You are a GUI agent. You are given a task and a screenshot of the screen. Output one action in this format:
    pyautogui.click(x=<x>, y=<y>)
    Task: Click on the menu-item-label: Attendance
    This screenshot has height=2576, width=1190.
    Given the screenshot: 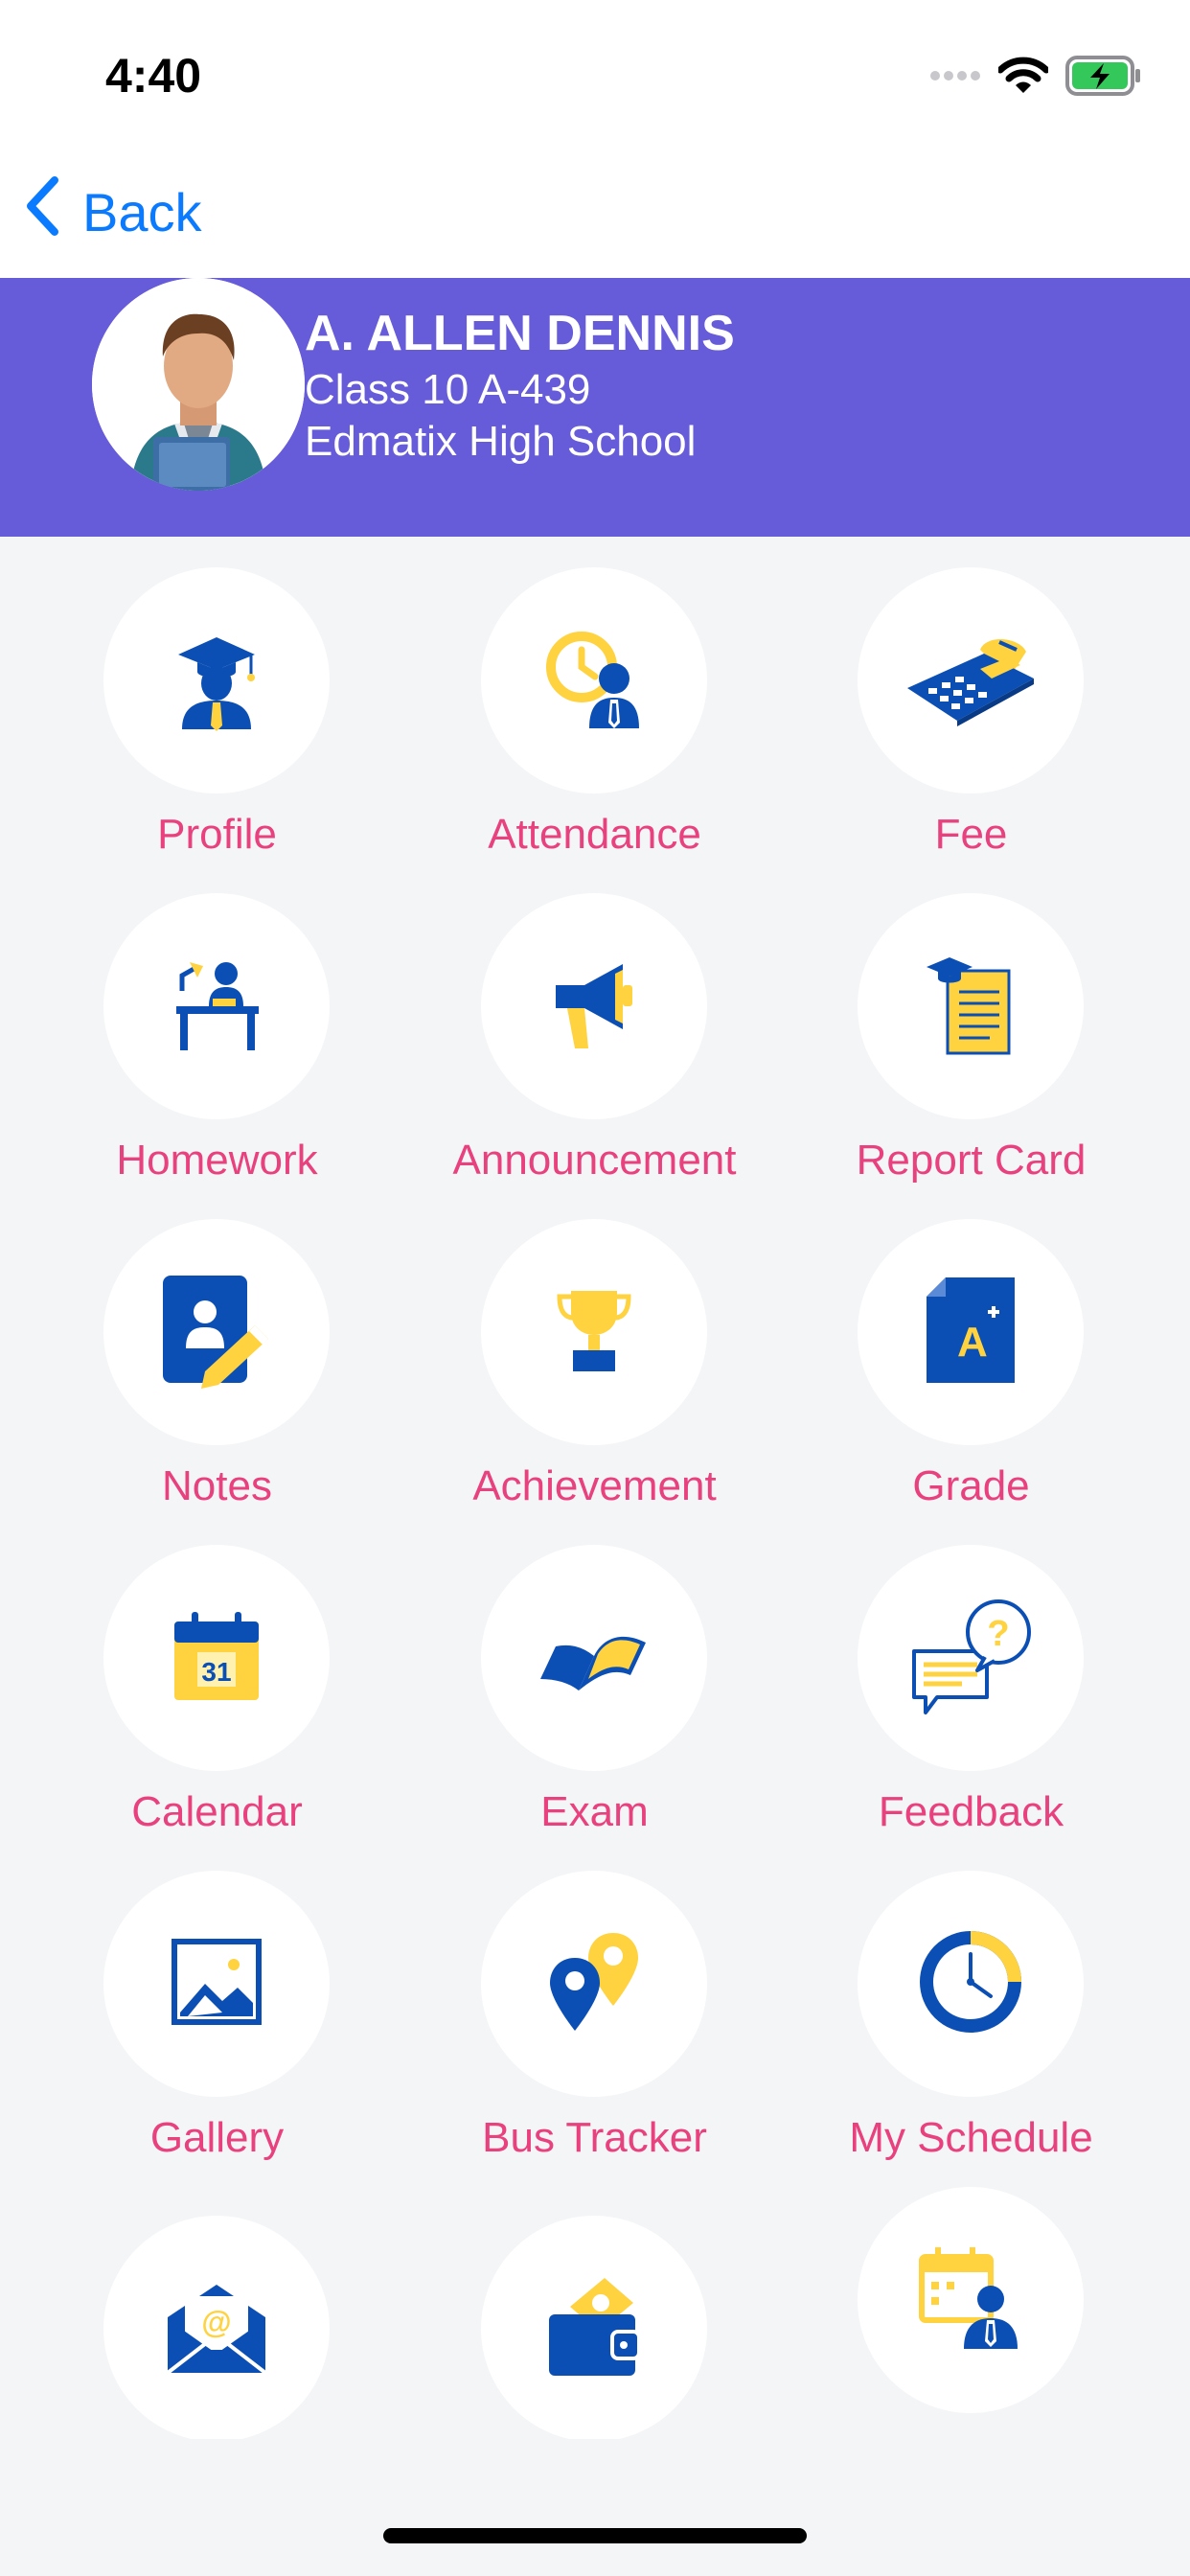 What is the action you would take?
    pyautogui.click(x=594, y=834)
    